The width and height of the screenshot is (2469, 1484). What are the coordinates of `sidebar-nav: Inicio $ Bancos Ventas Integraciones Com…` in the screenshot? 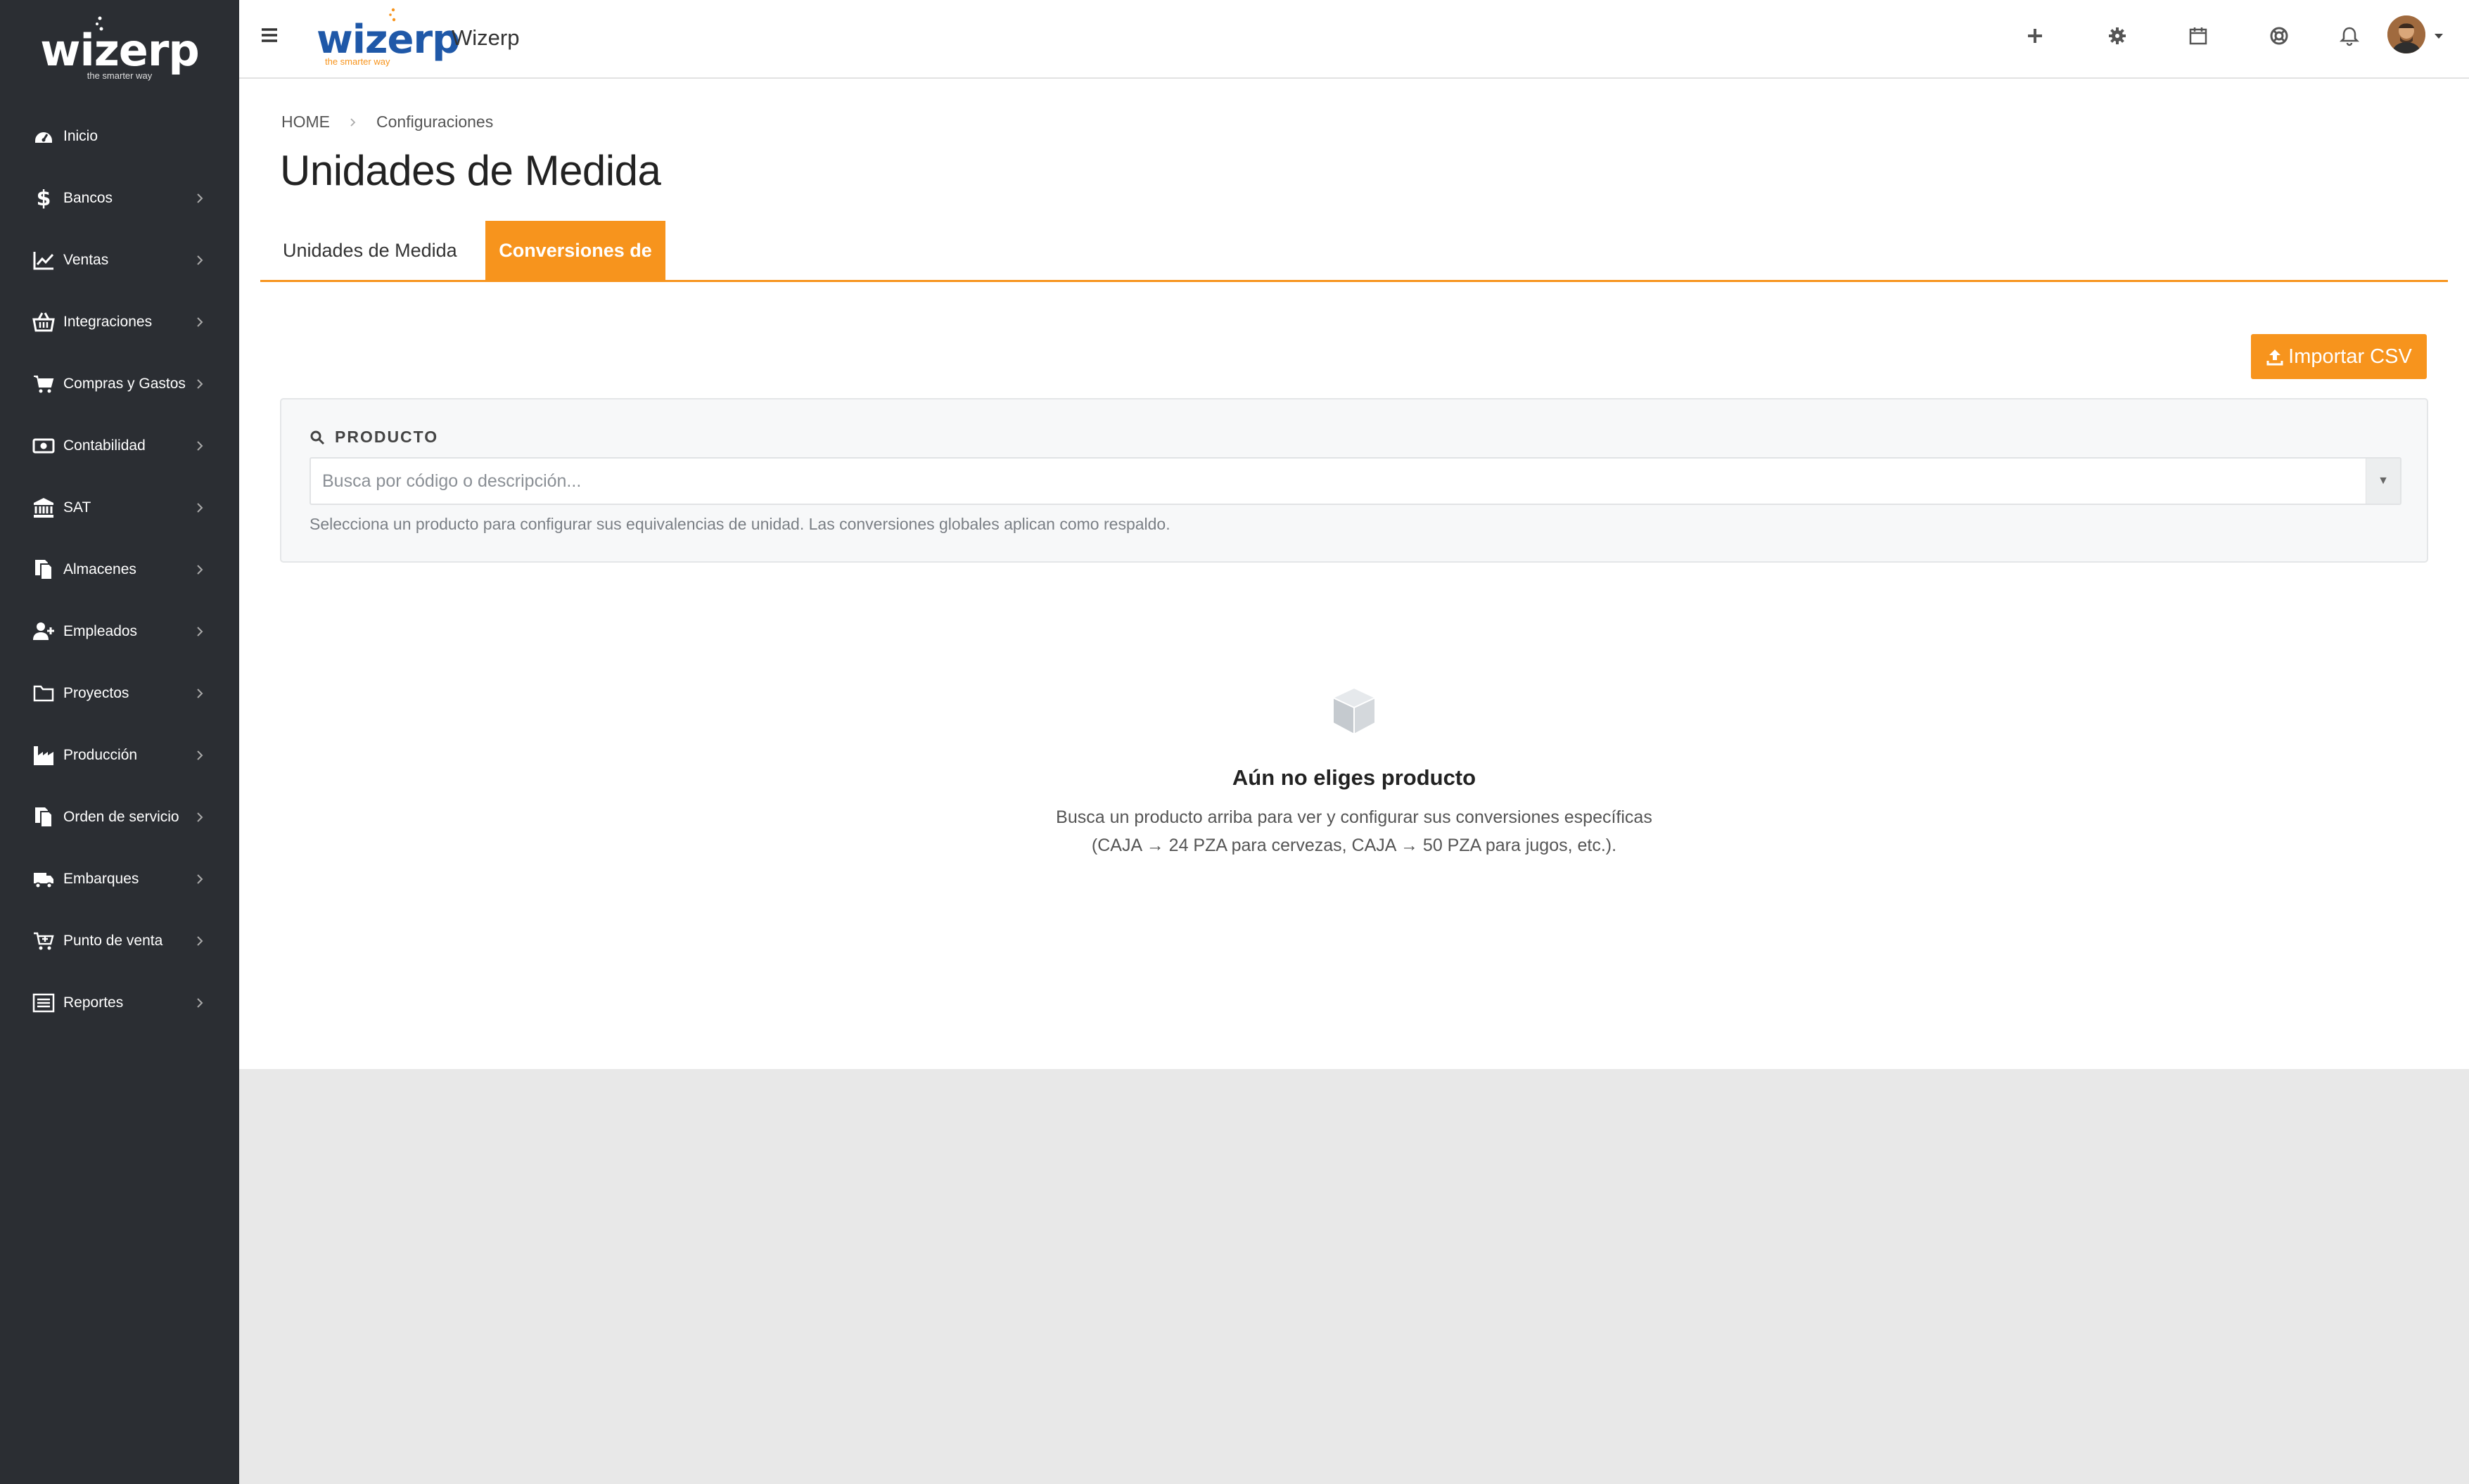 It's located at (120, 570).